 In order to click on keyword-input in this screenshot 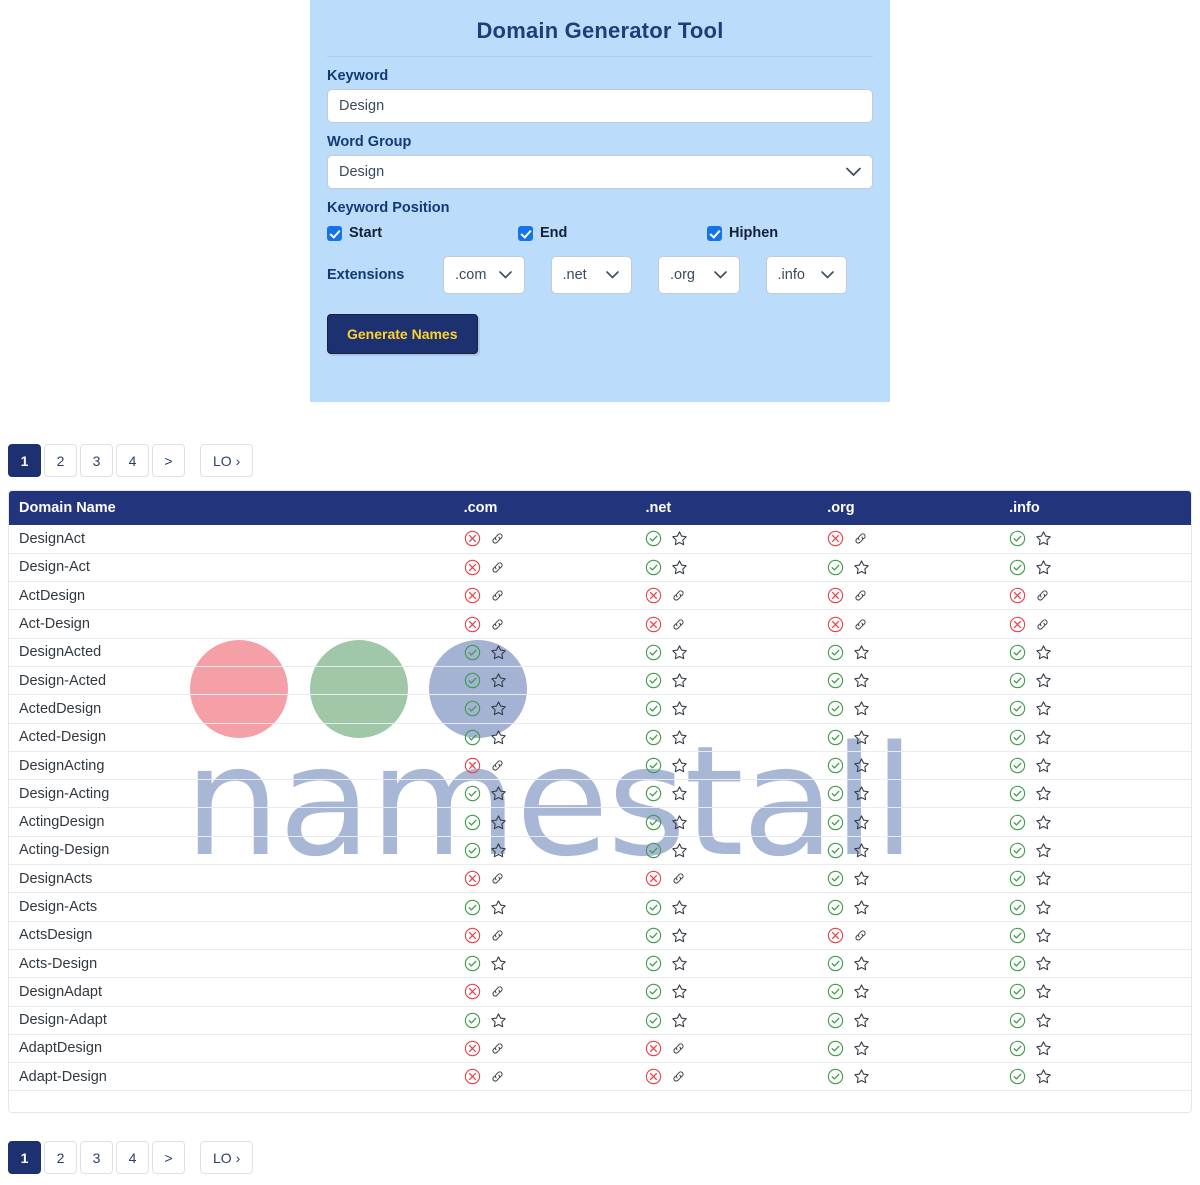, I will do `click(600, 106)`.